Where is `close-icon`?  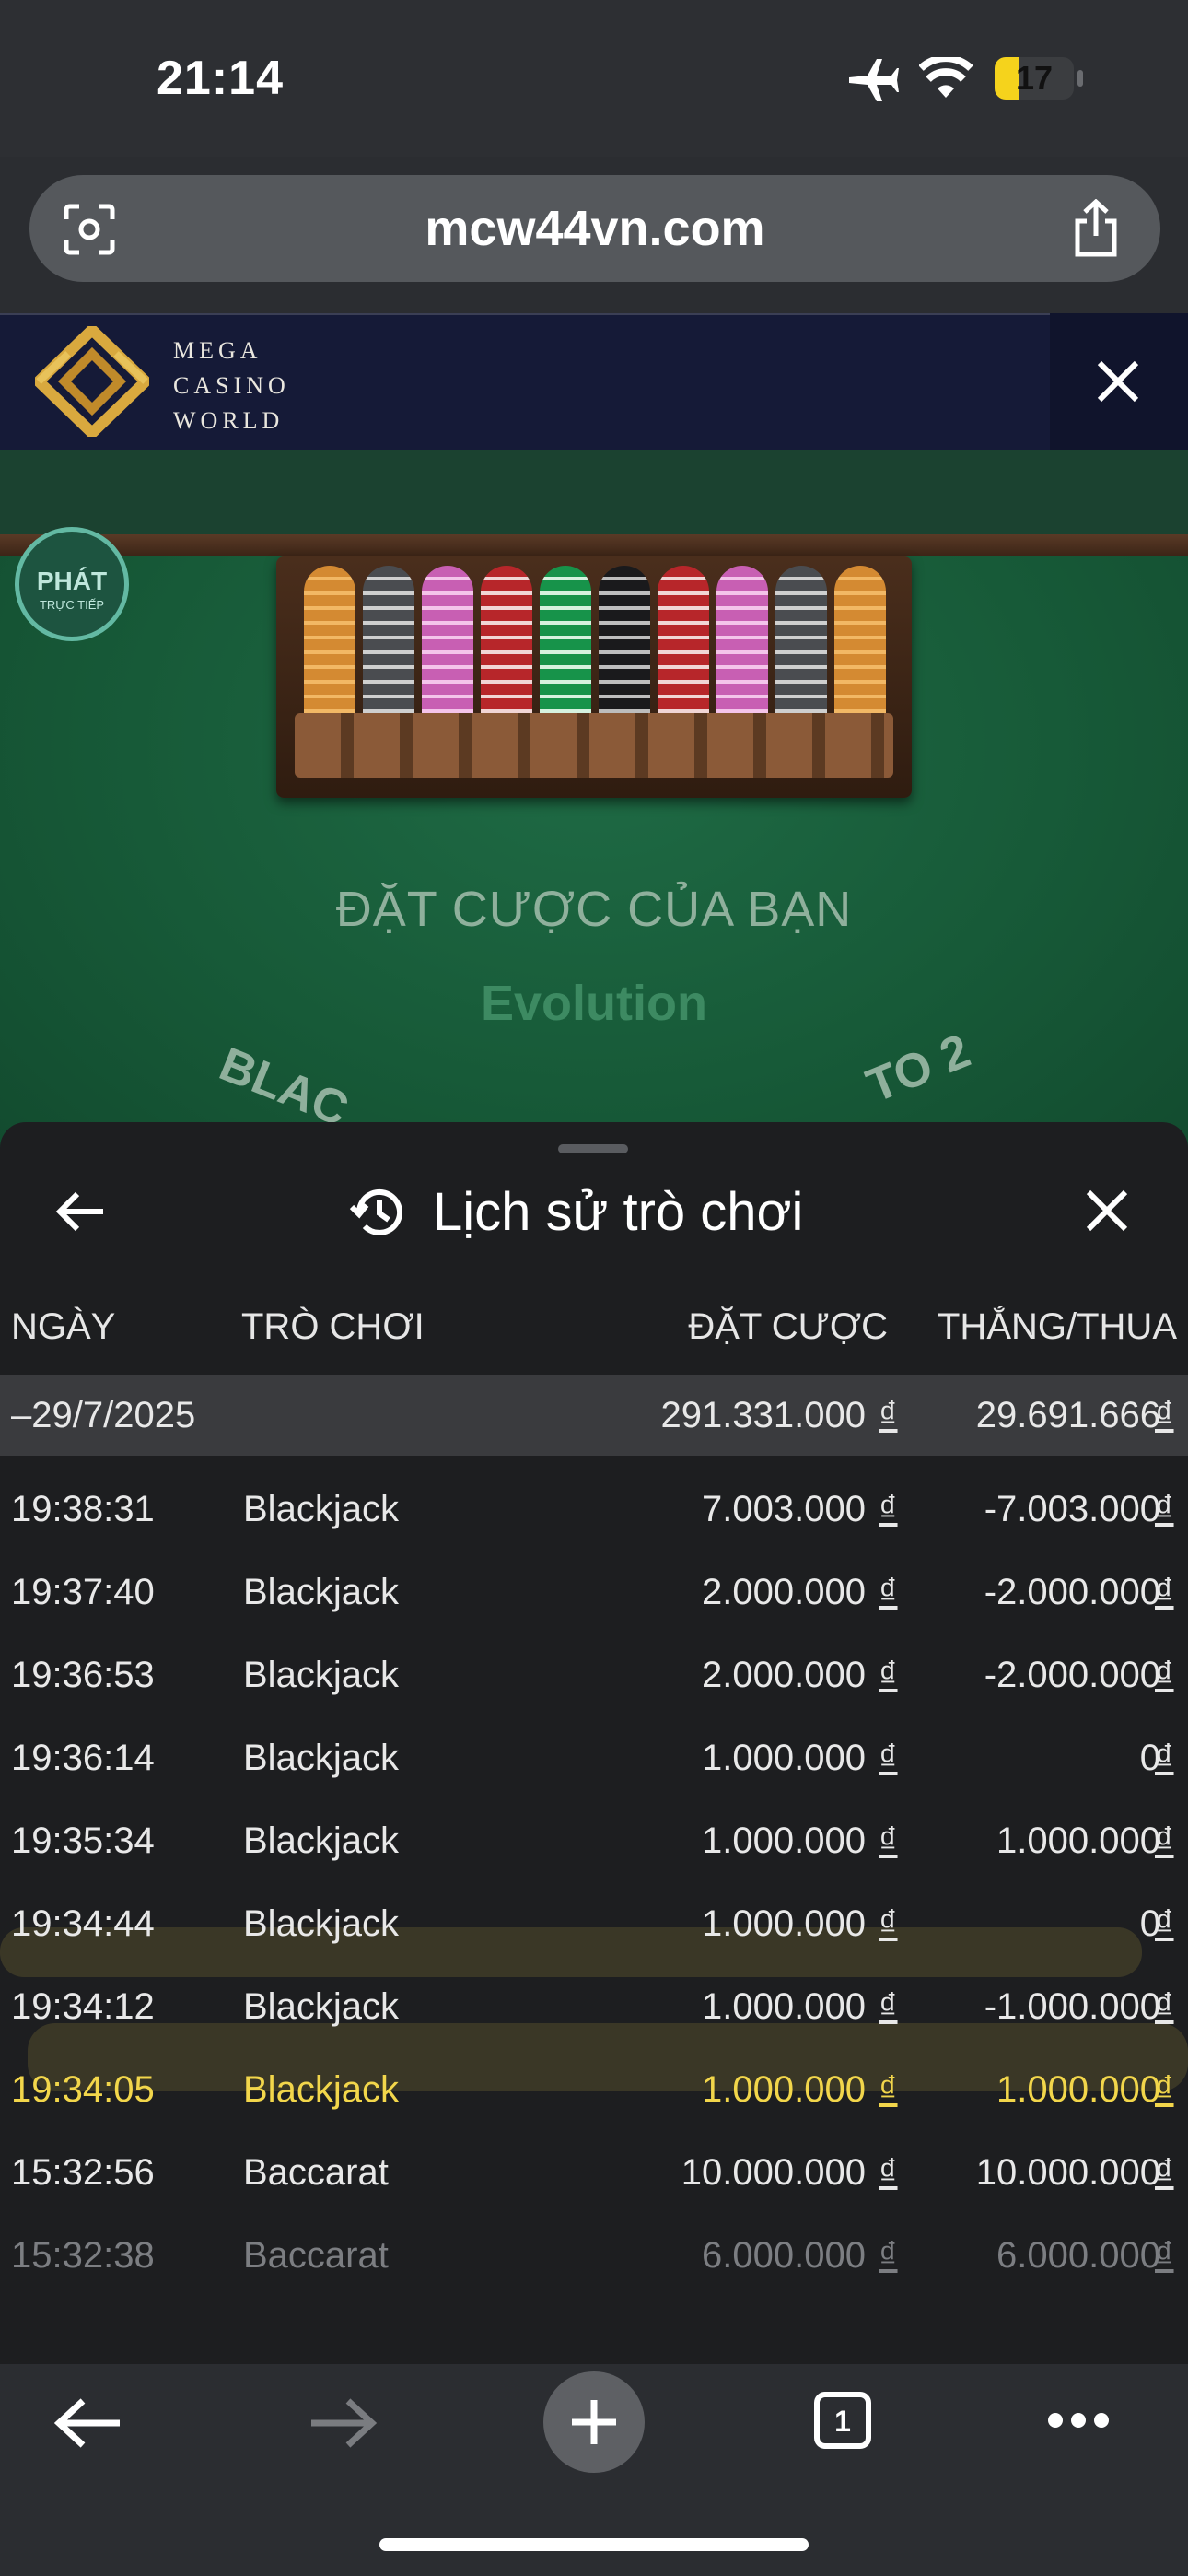
close-icon is located at coordinates (1118, 381).